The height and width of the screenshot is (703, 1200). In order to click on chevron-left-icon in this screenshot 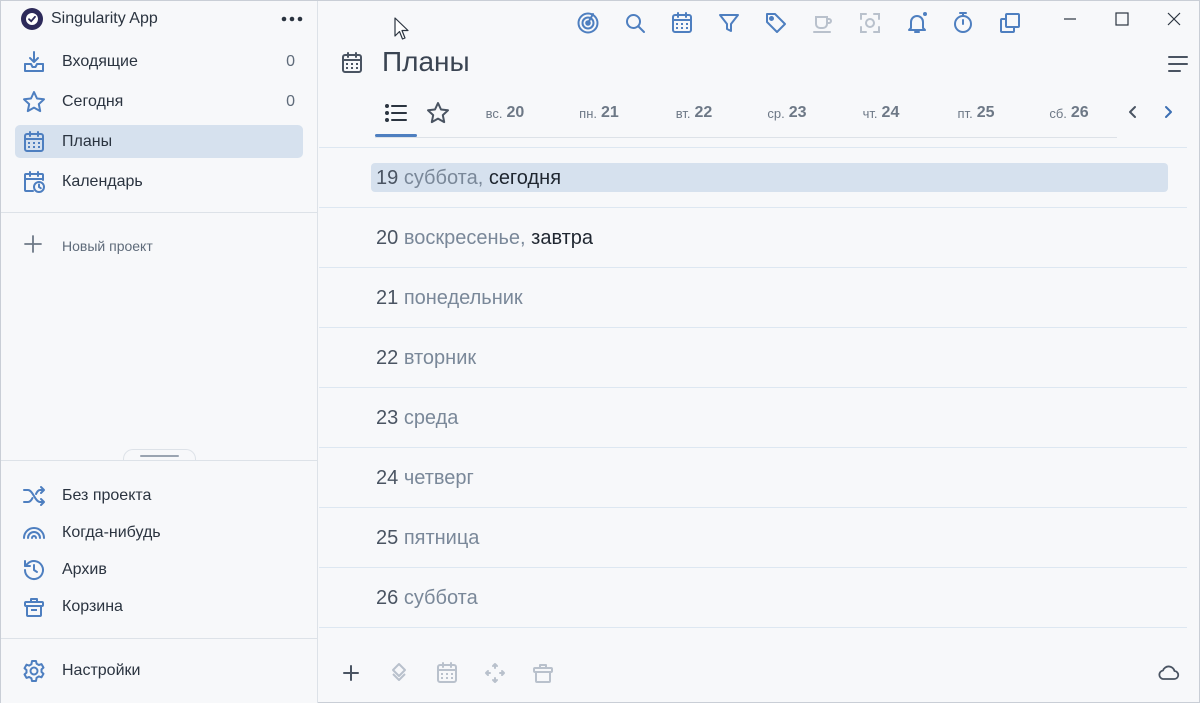, I will do `click(1132, 112)`.